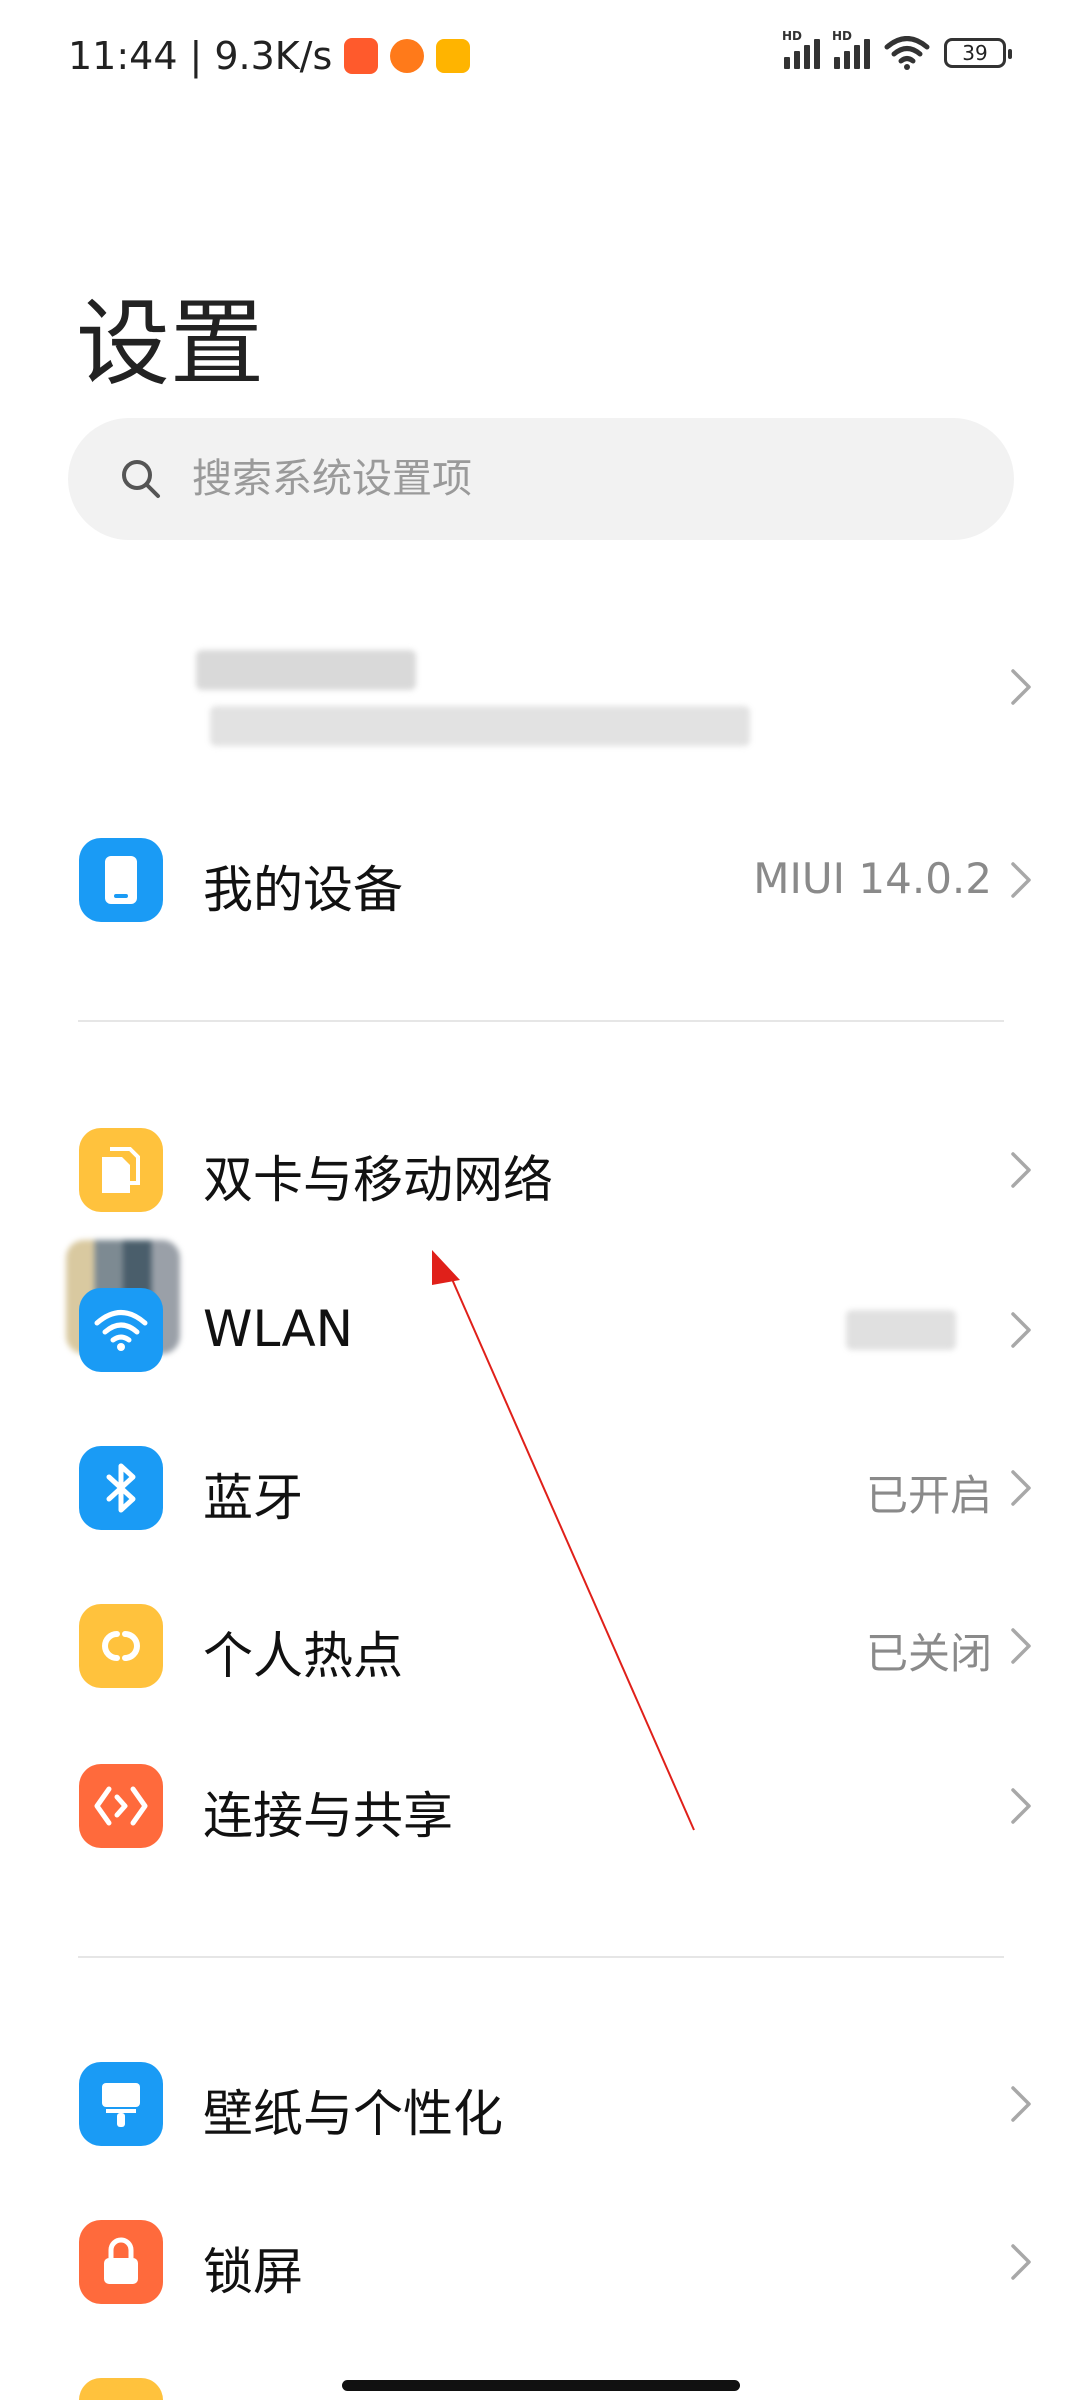 This screenshot has width=1080, height=2400. Describe the element at coordinates (303, 890) in the screenshot. I see `my-device-label: 我的设备` at that location.